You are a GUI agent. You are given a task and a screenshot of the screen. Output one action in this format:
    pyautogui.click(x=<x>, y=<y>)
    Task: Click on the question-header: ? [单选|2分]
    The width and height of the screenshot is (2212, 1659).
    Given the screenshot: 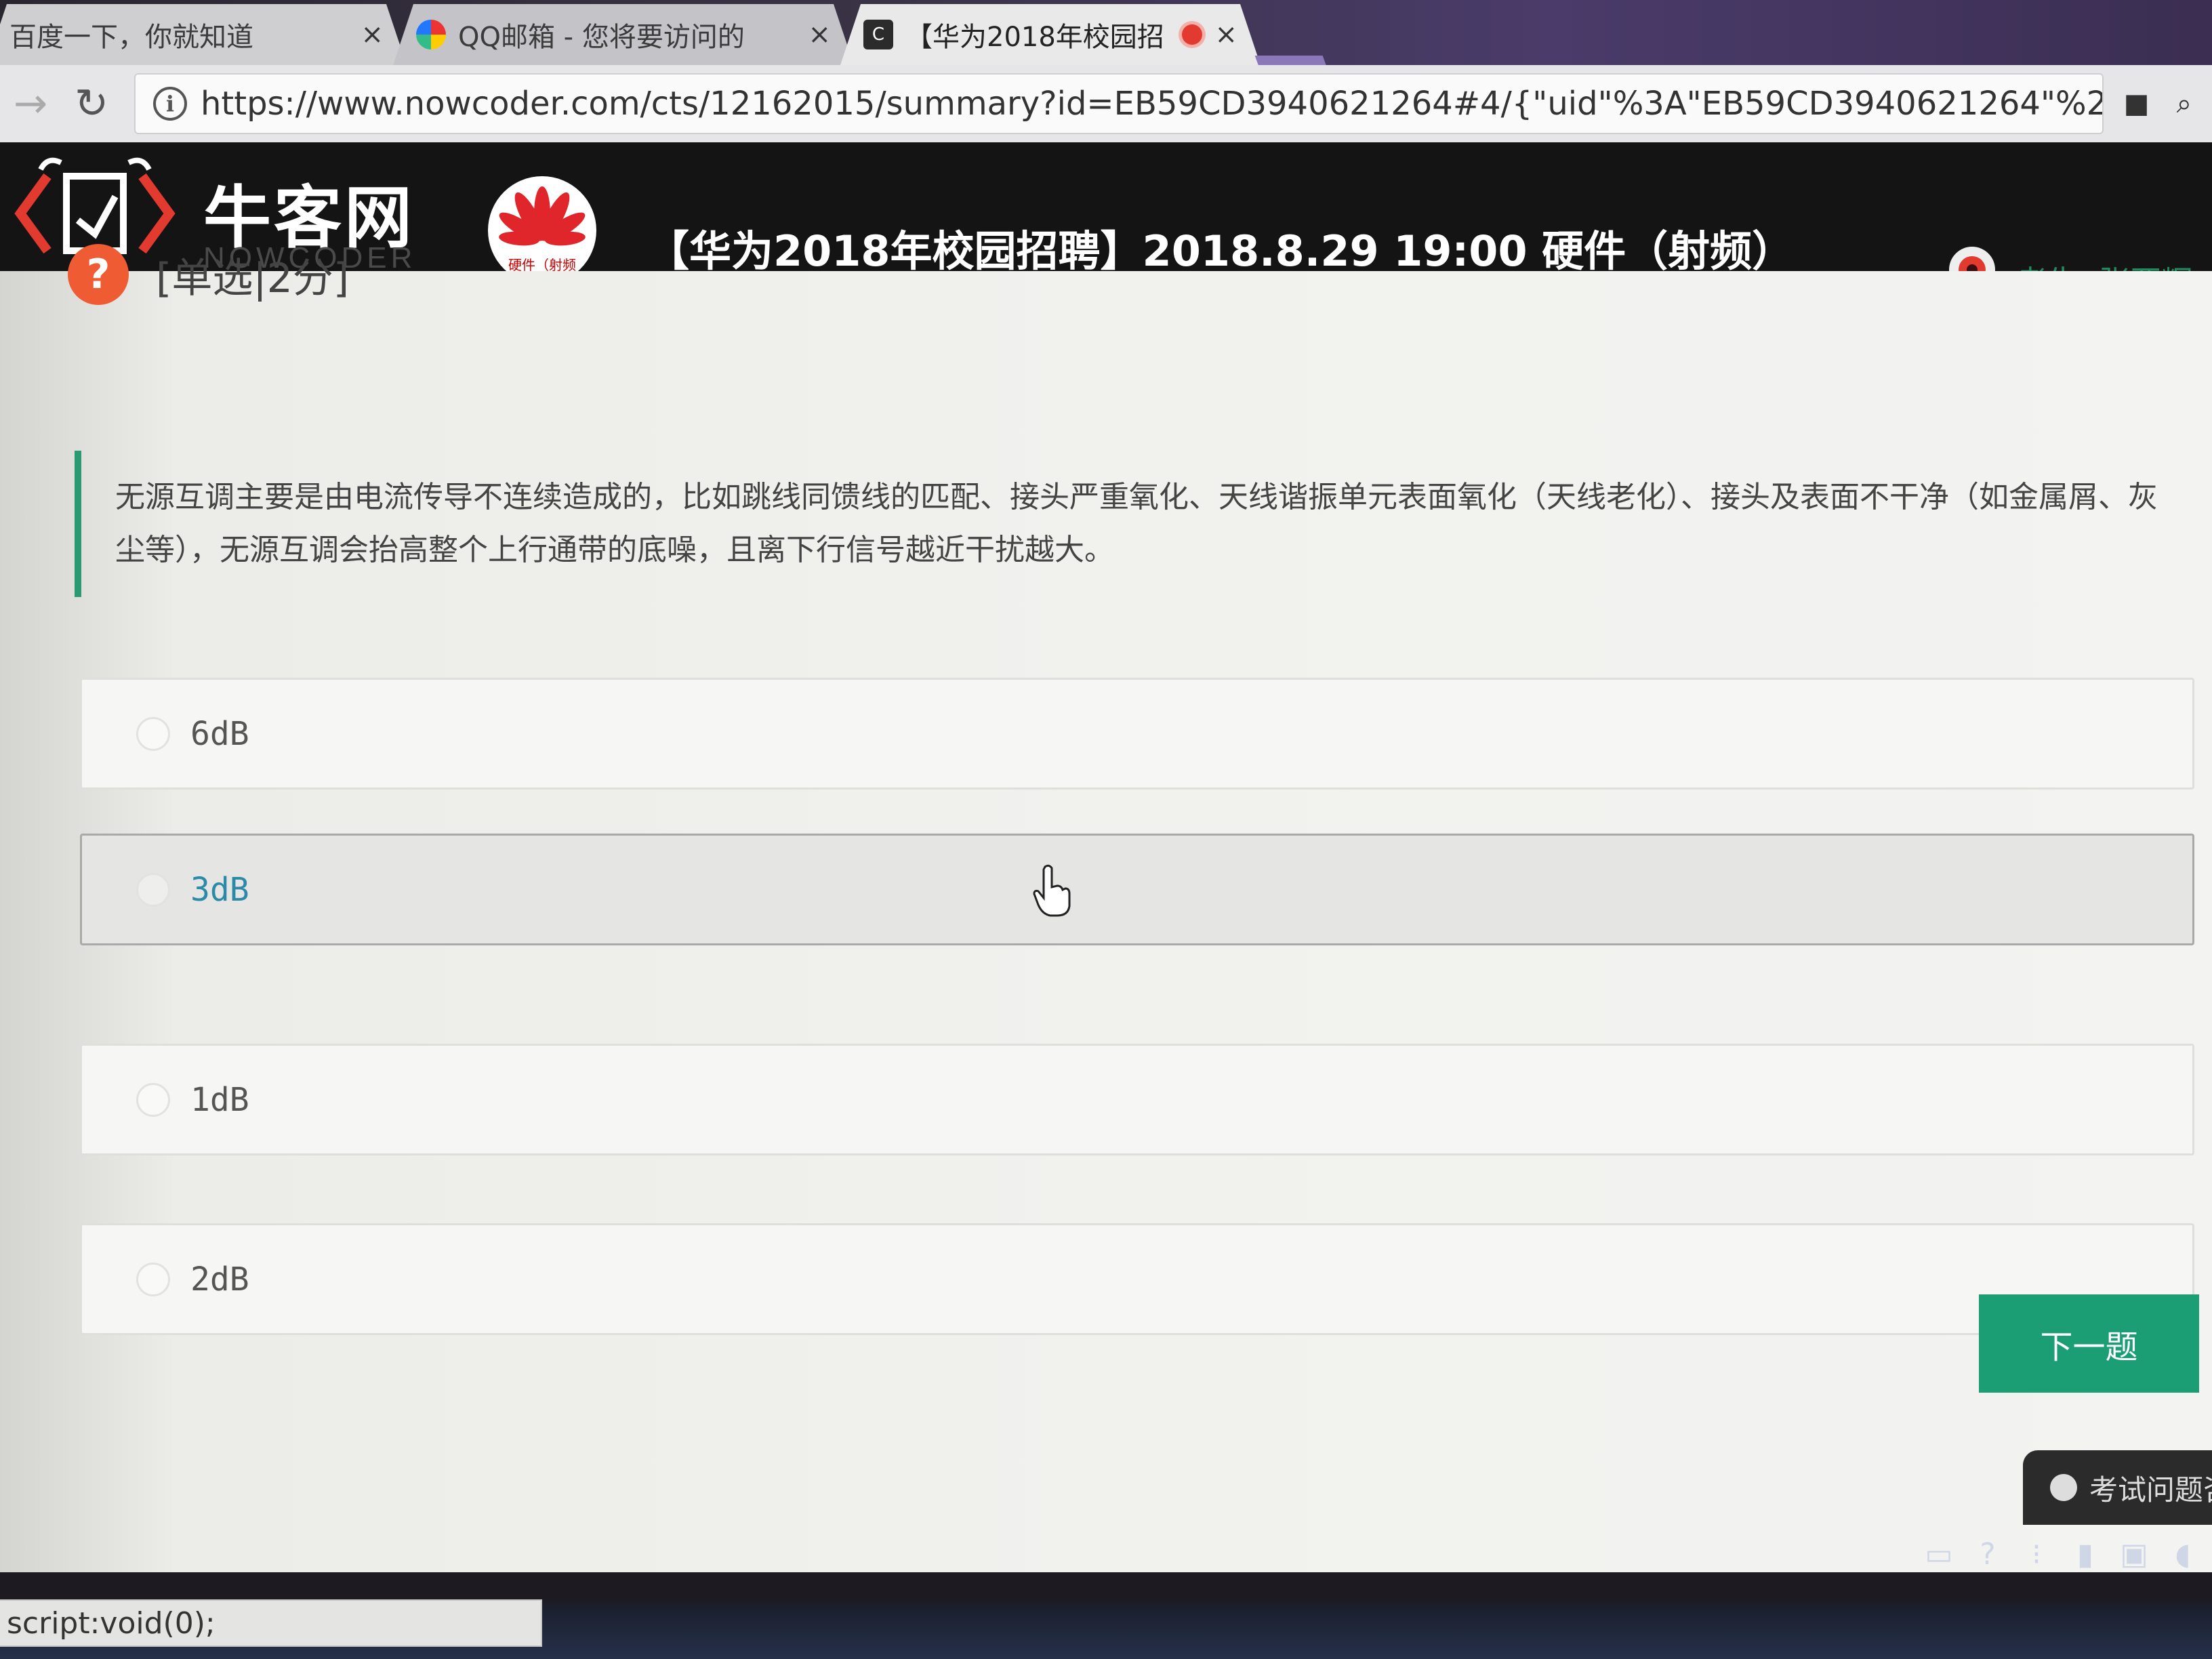 What is the action you would take?
    pyautogui.click(x=208, y=275)
    